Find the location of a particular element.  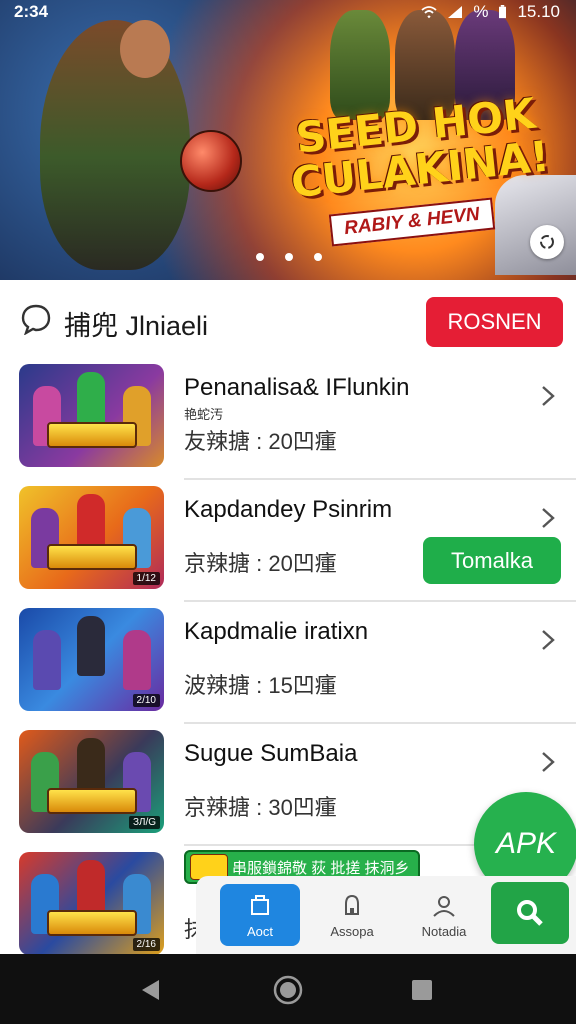

game-title: Kapdandey Psinrim is located at coordinates (288, 509).